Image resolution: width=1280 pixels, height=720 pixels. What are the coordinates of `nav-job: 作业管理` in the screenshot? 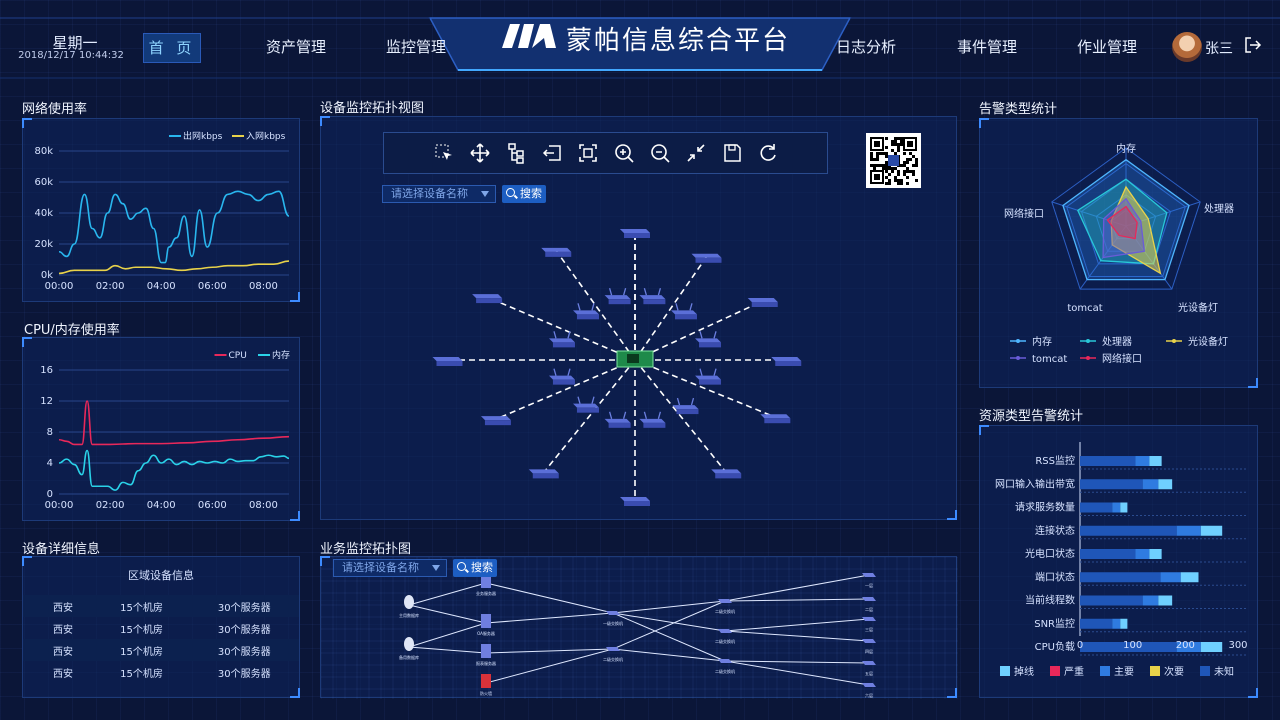 It's located at (1107, 46).